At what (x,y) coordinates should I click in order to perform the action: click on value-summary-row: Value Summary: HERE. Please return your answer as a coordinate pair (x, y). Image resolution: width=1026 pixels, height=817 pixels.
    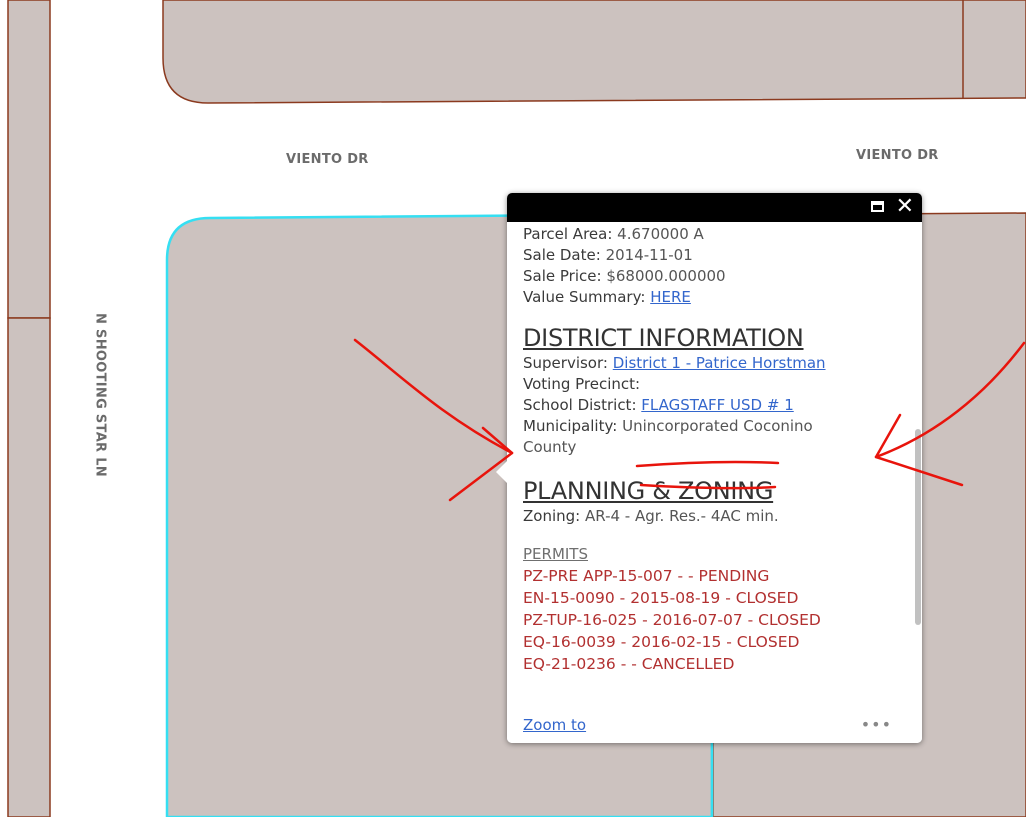
    Looking at the image, I should click on (717, 297).